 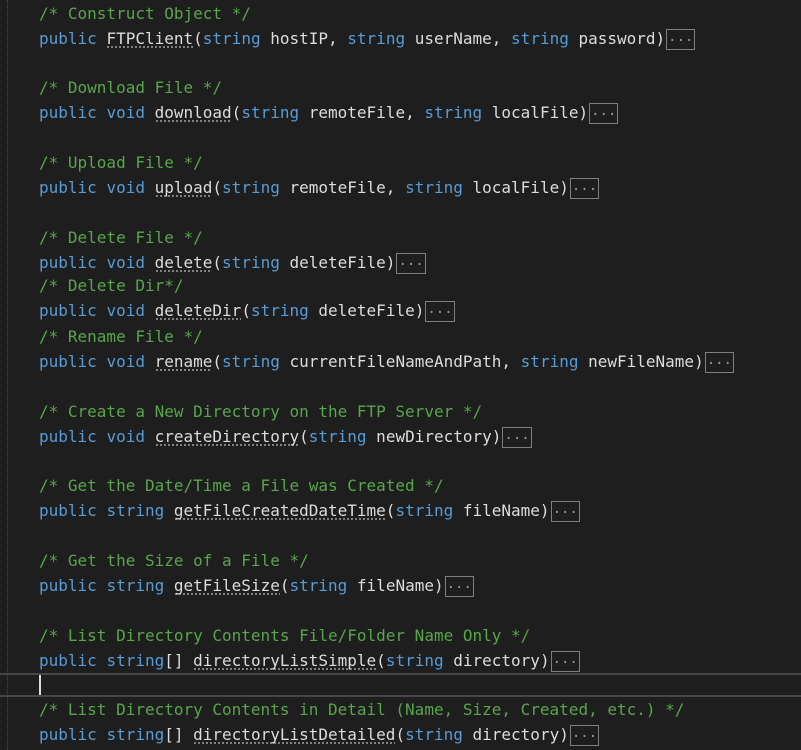 I want to click on indent-guide, so click(x=7, y=375).